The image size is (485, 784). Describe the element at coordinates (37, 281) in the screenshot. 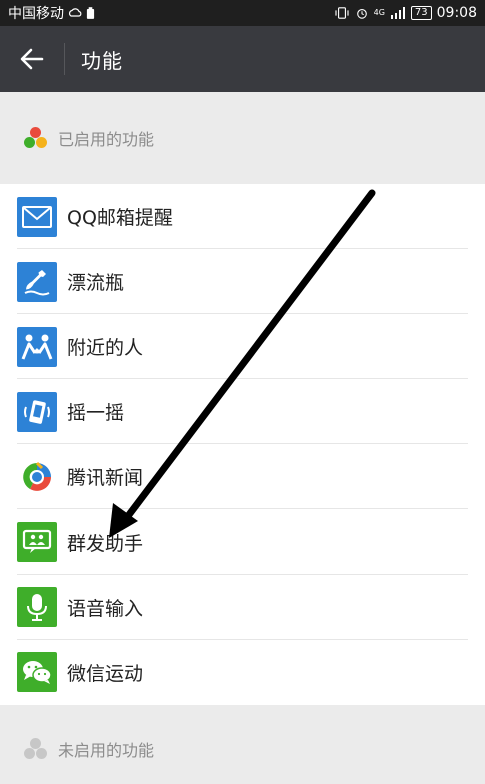

I see `drift-bottle-icon` at that location.